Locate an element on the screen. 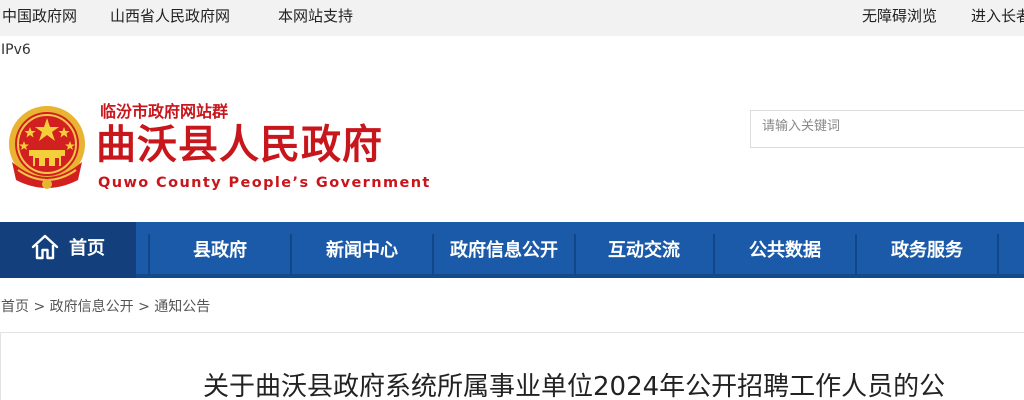 The image size is (1024, 400). search-input is located at coordinates (887, 126).